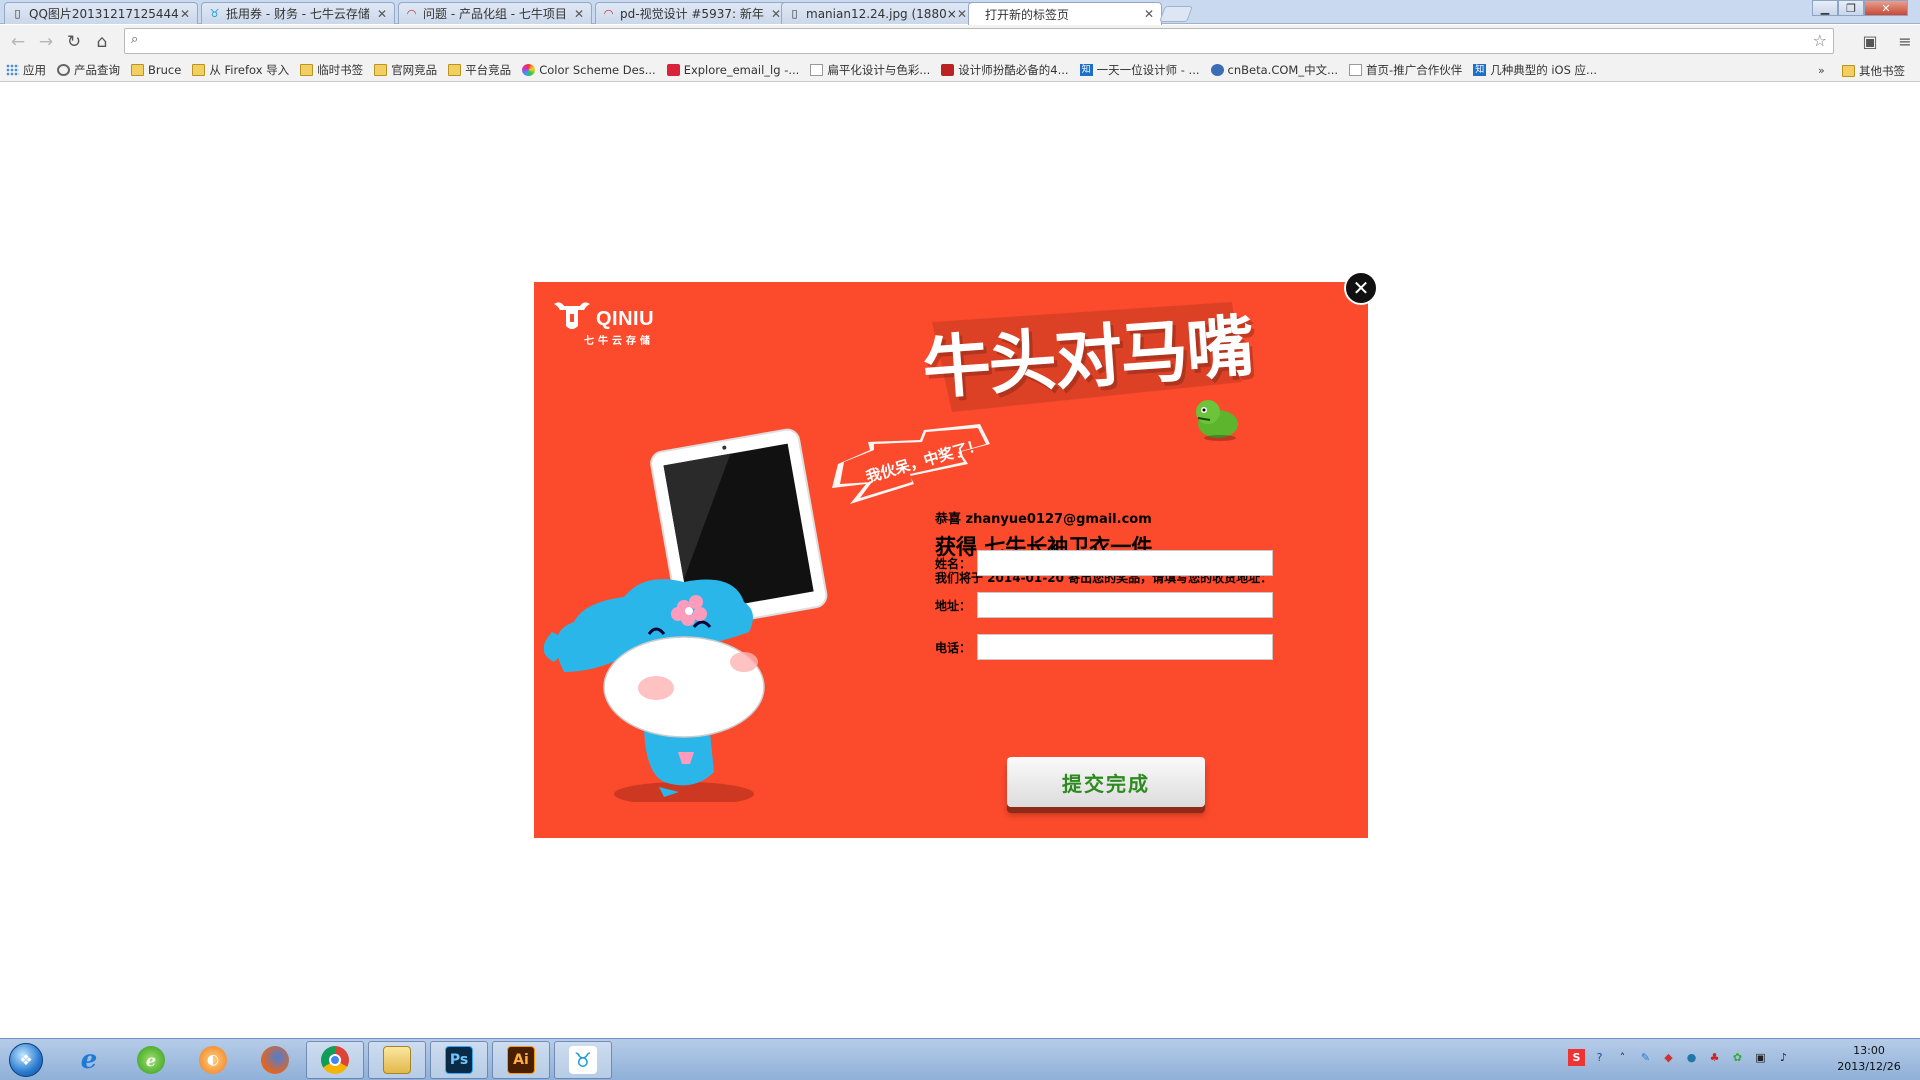  What do you see at coordinates (971, 41) in the screenshot?
I see `address-input` at bounding box center [971, 41].